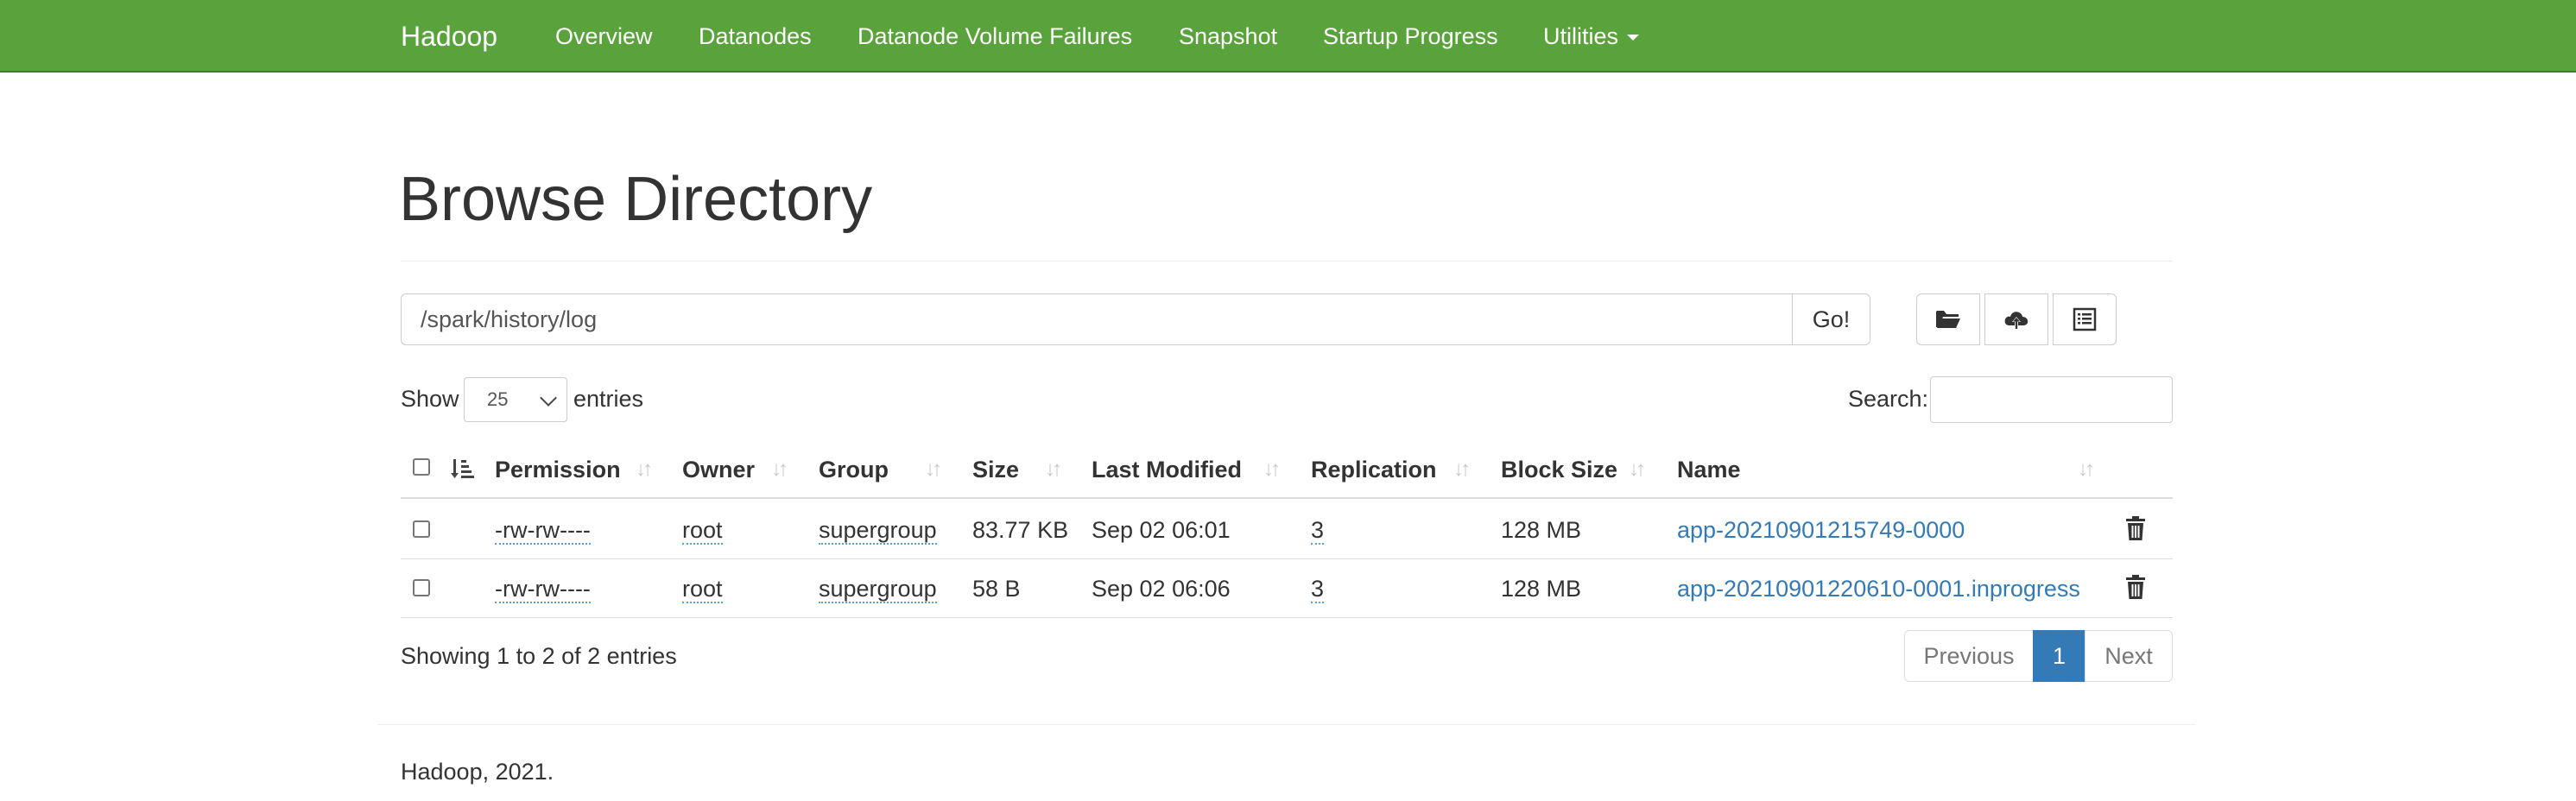 The image size is (2576, 801). Describe the element at coordinates (608, 399) in the screenshot. I see `entries-label: entries` at that location.